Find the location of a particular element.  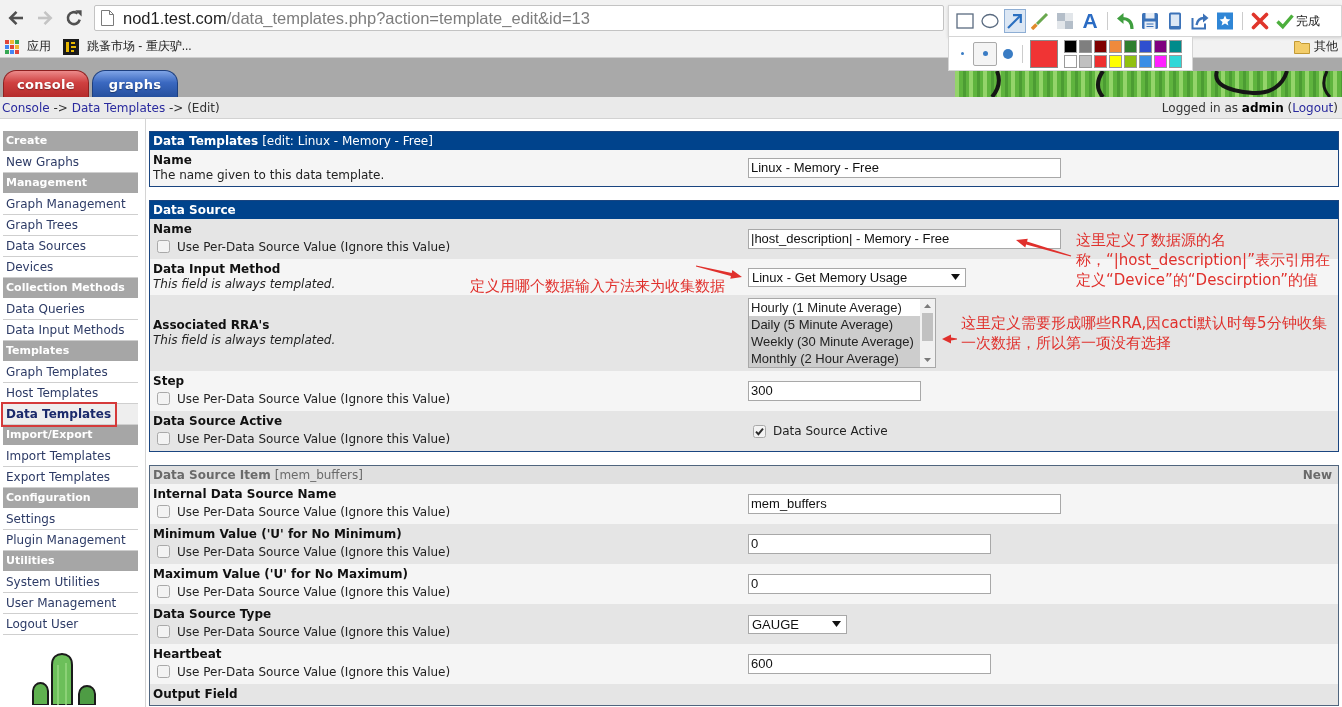

dropdown: GAUGE is located at coordinates (797, 624).